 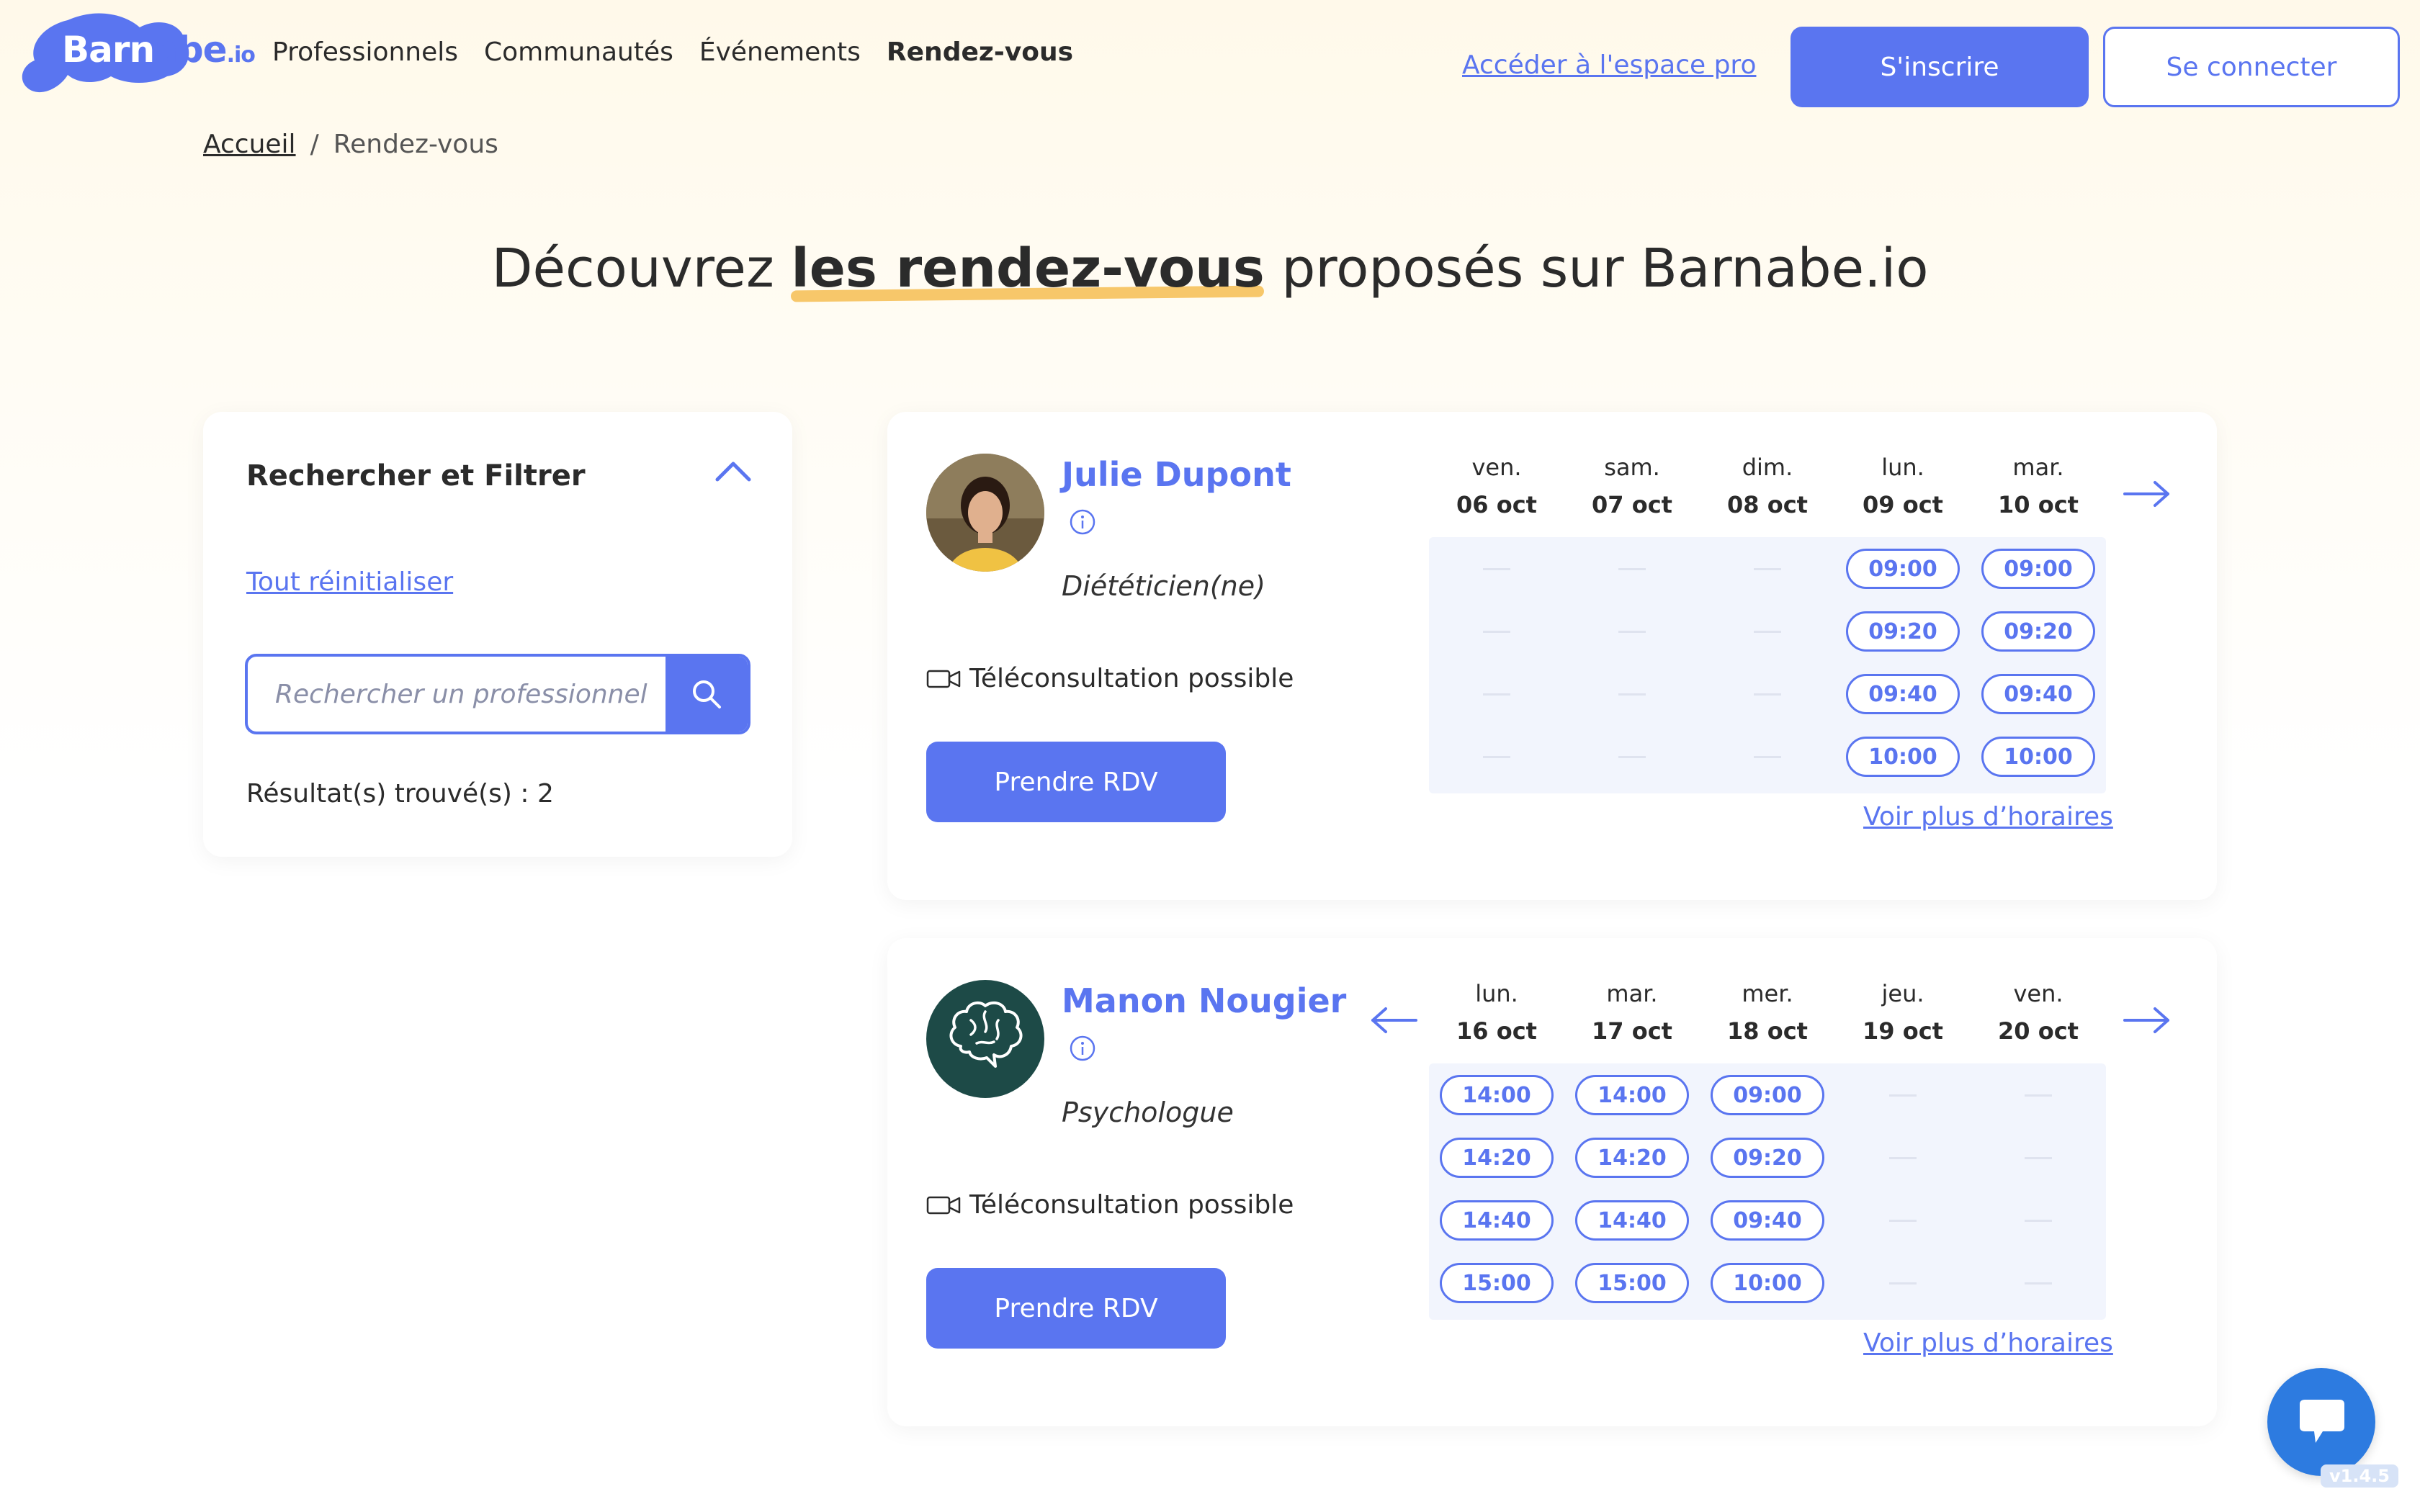 I want to click on professional-name: Julie Dupont, so click(x=1176, y=474).